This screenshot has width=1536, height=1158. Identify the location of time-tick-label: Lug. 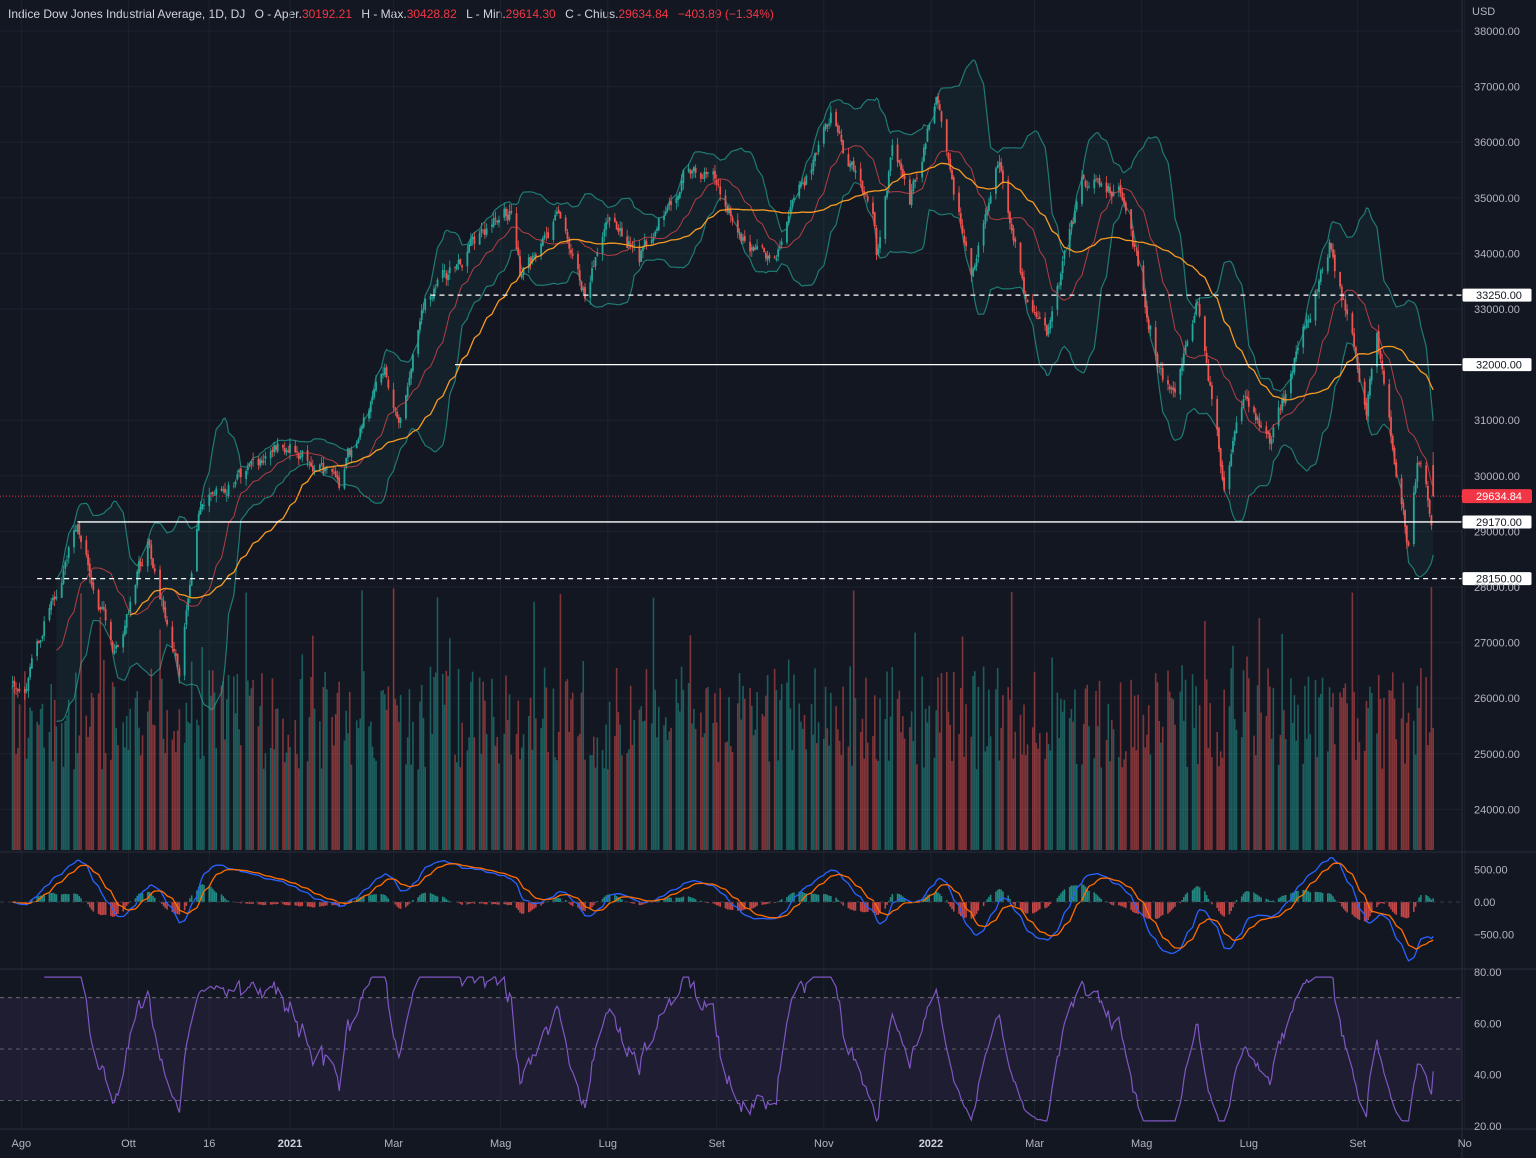
(608, 1144).